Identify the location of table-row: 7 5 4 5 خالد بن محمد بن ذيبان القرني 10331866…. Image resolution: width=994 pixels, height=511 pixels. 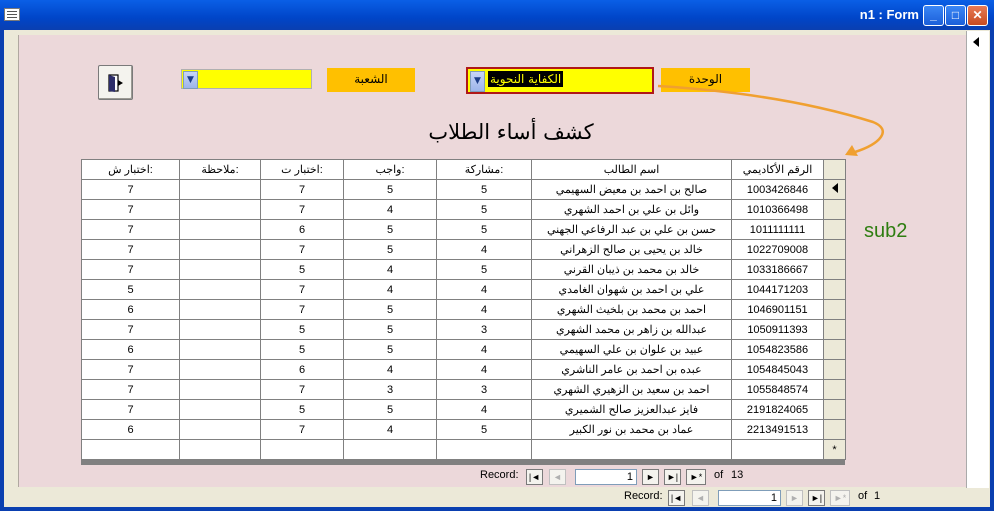
(463, 269).